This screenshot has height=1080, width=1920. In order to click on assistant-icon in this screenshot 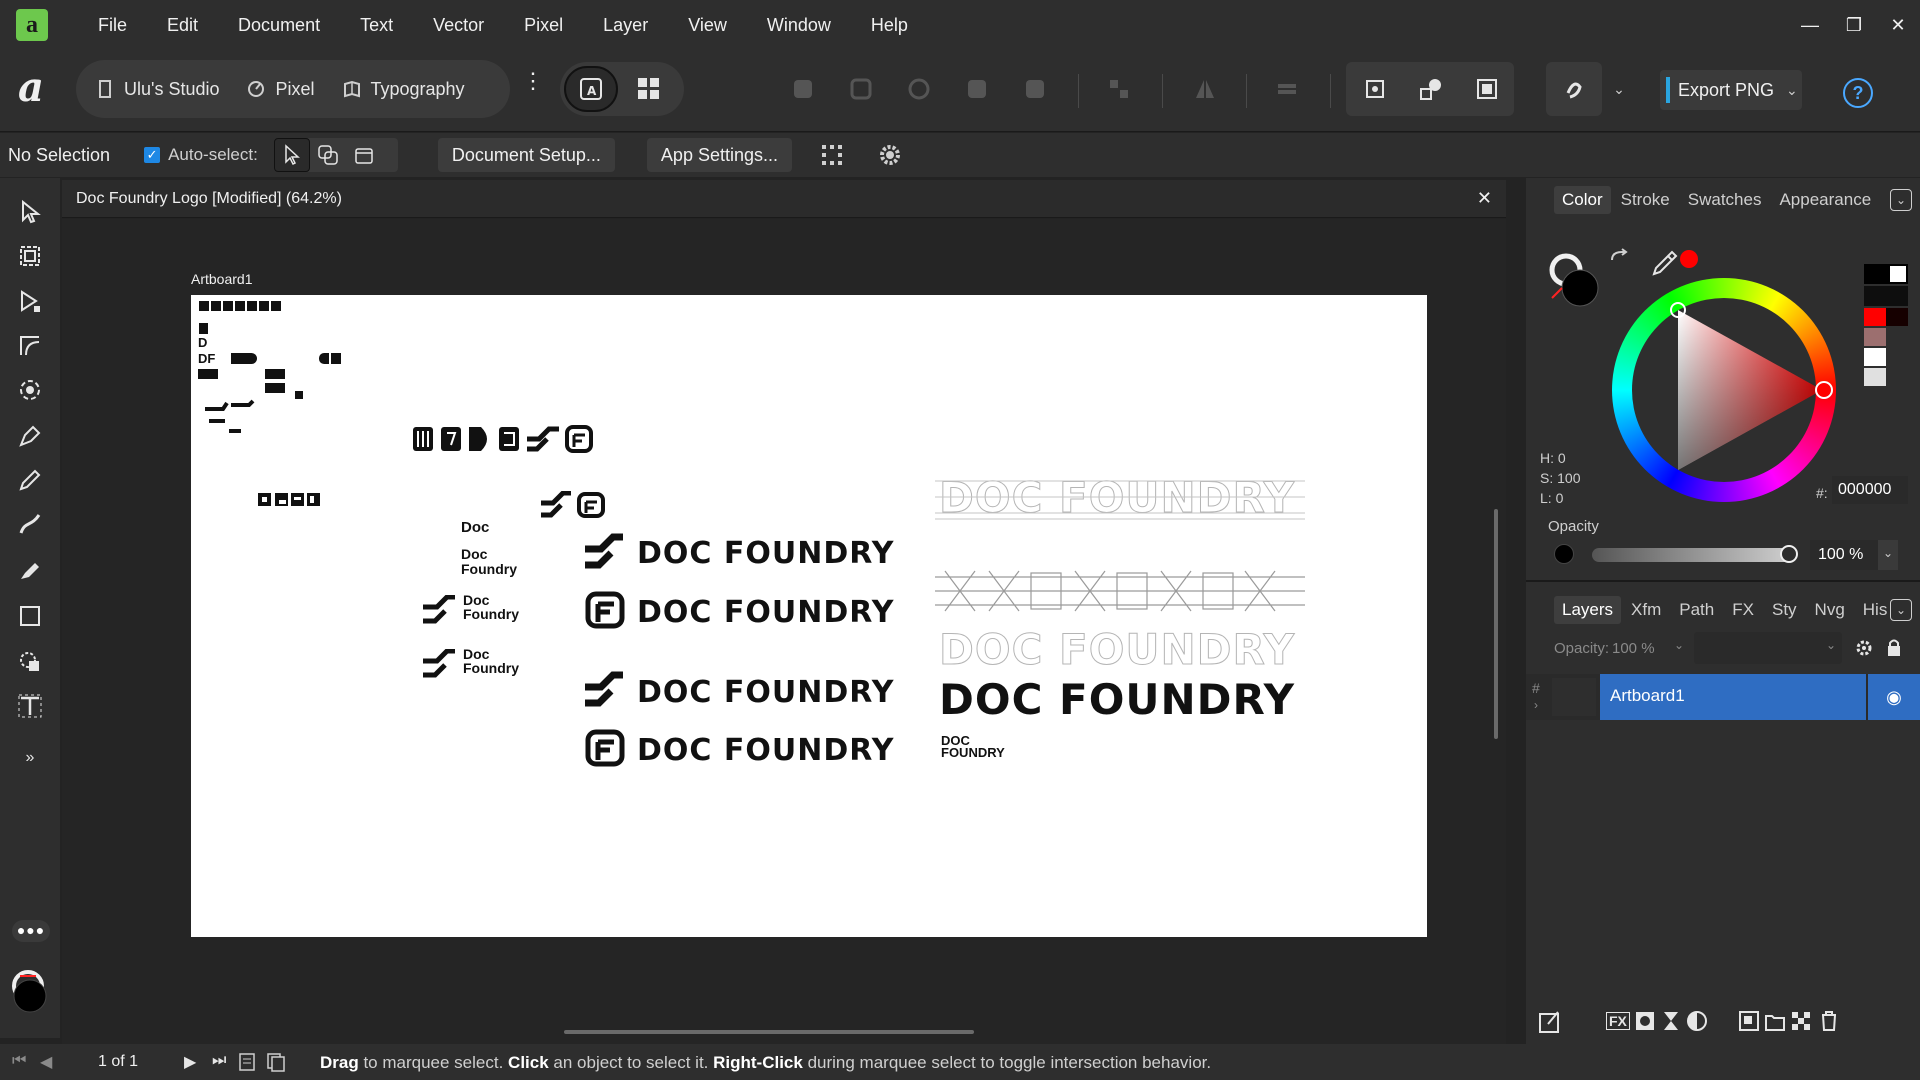, I will do `click(1574, 89)`.